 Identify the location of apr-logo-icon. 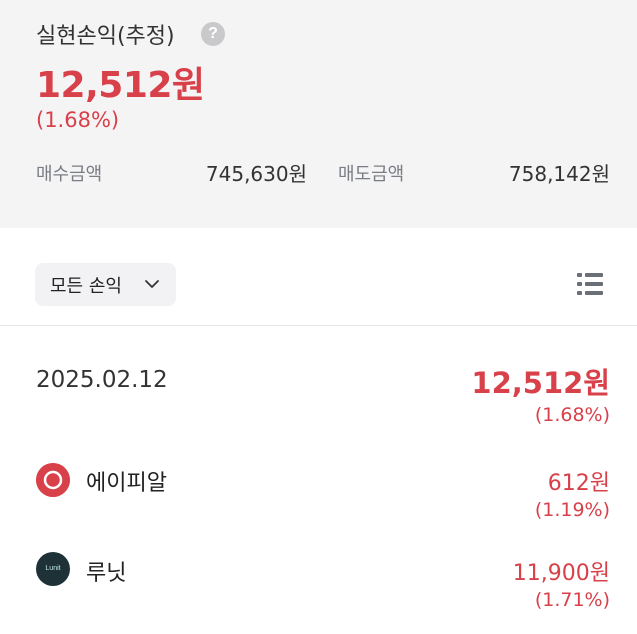
(53, 480).